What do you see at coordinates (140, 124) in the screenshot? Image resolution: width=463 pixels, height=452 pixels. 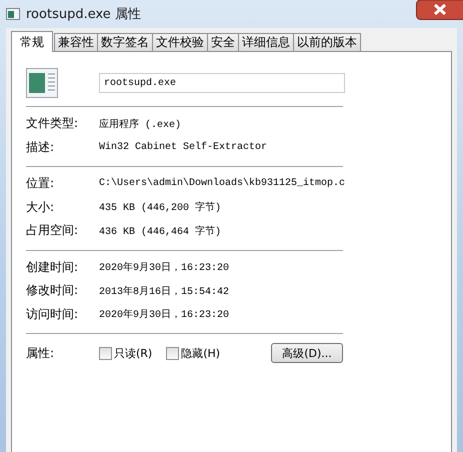 I see `property-value: 应用程序 (.exe)` at bounding box center [140, 124].